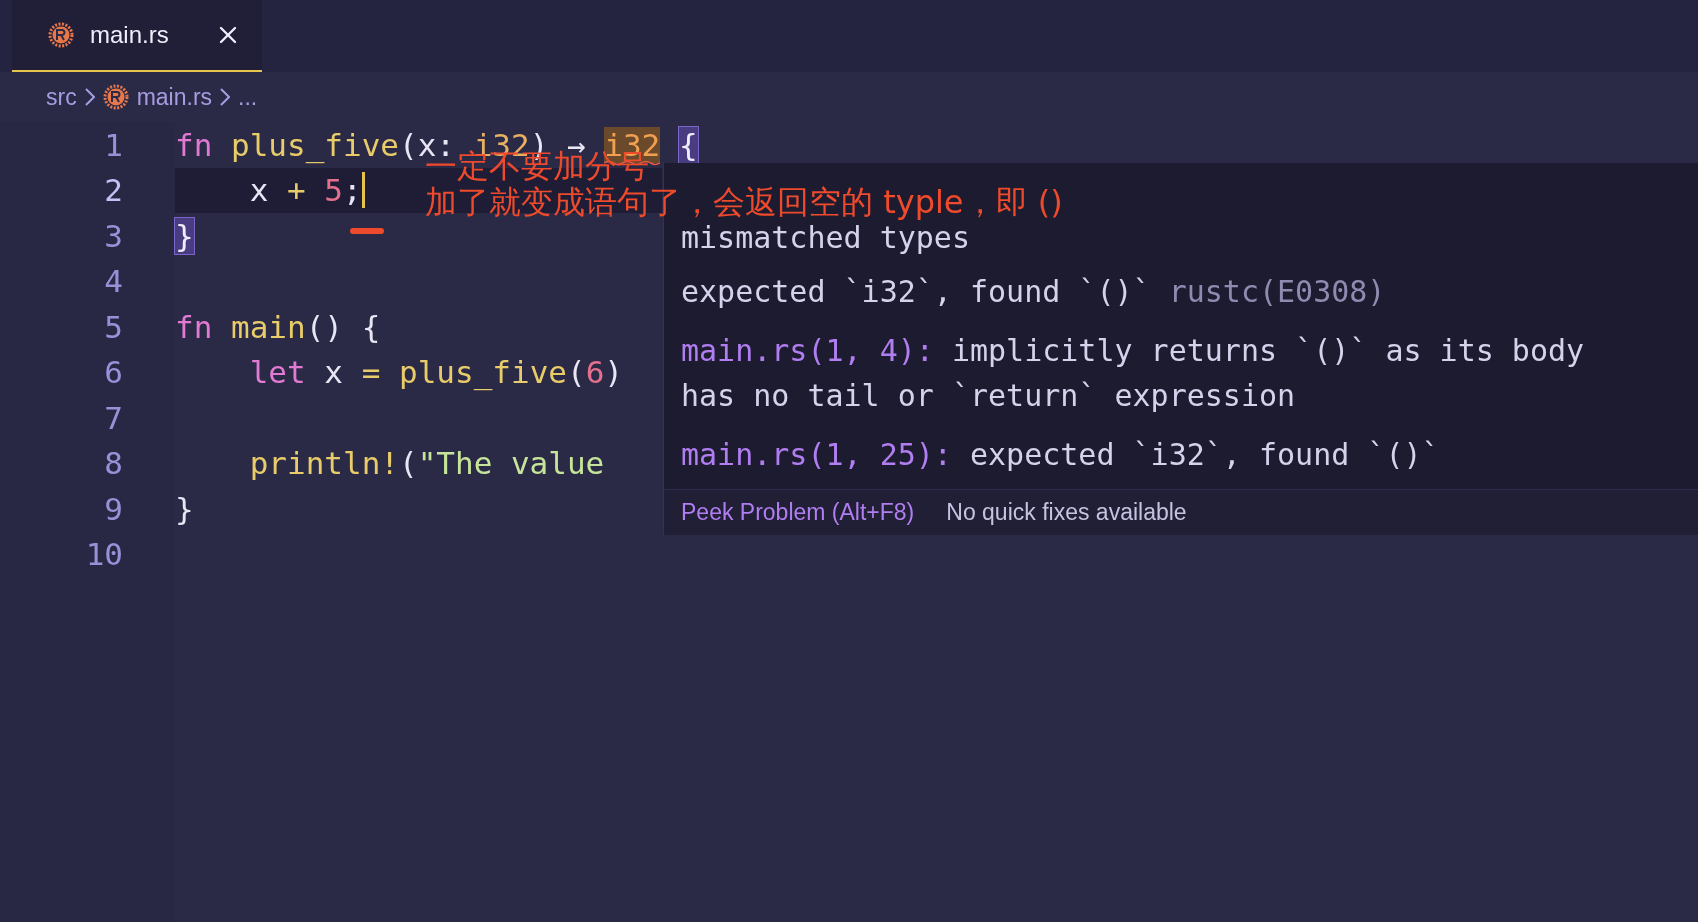 The width and height of the screenshot is (1698, 922). I want to click on code-line: let x = plus_five(6), so click(435, 373).